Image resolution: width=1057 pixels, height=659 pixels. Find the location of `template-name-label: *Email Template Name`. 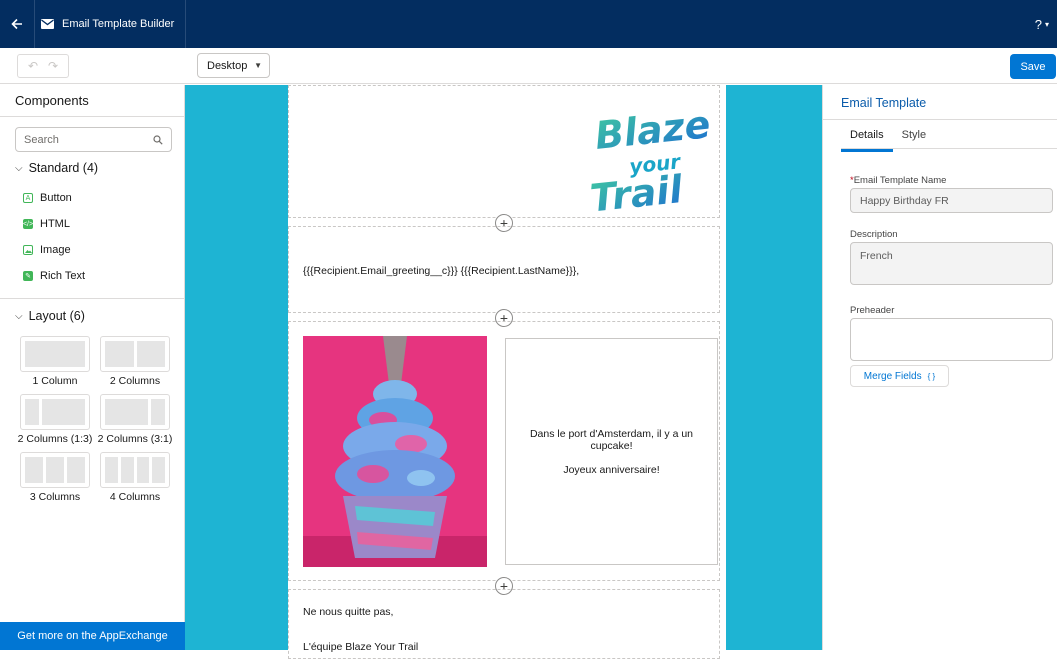

template-name-label: *Email Template Name is located at coordinates (898, 180).